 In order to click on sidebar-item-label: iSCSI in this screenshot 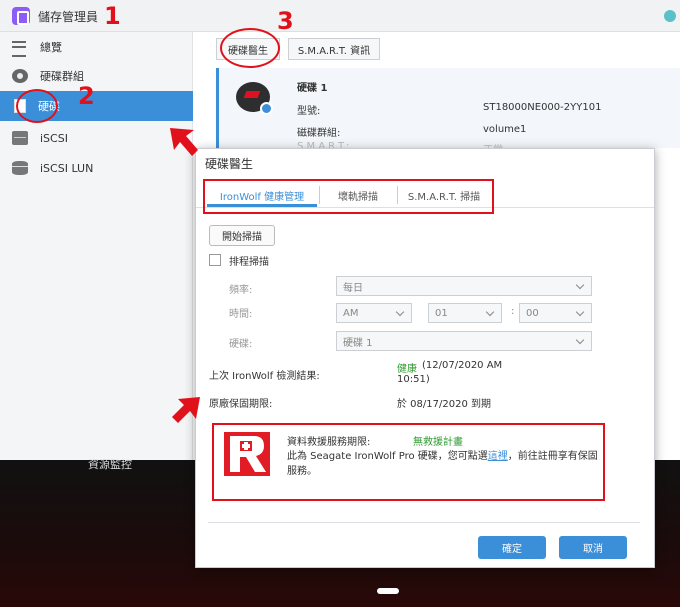, I will do `click(54, 138)`.